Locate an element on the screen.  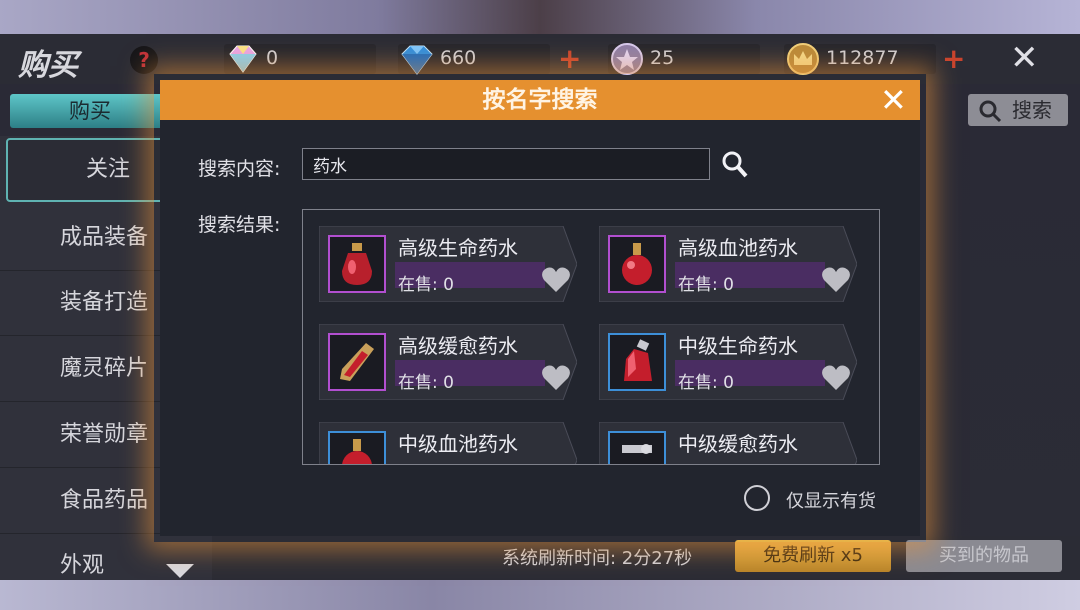
close-shop-button: ✕ is located at coordinates (1024, 58).